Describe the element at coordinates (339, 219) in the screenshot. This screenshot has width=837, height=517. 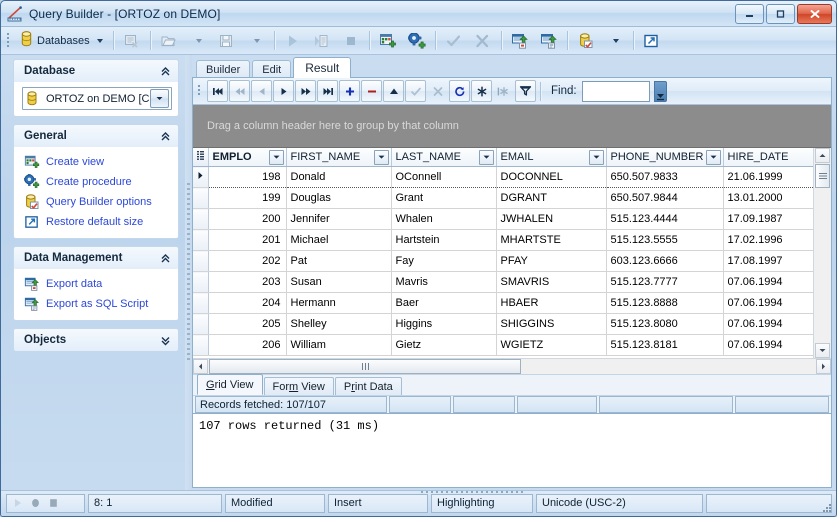
I see `cell-first-name: Jennifer` at that location.